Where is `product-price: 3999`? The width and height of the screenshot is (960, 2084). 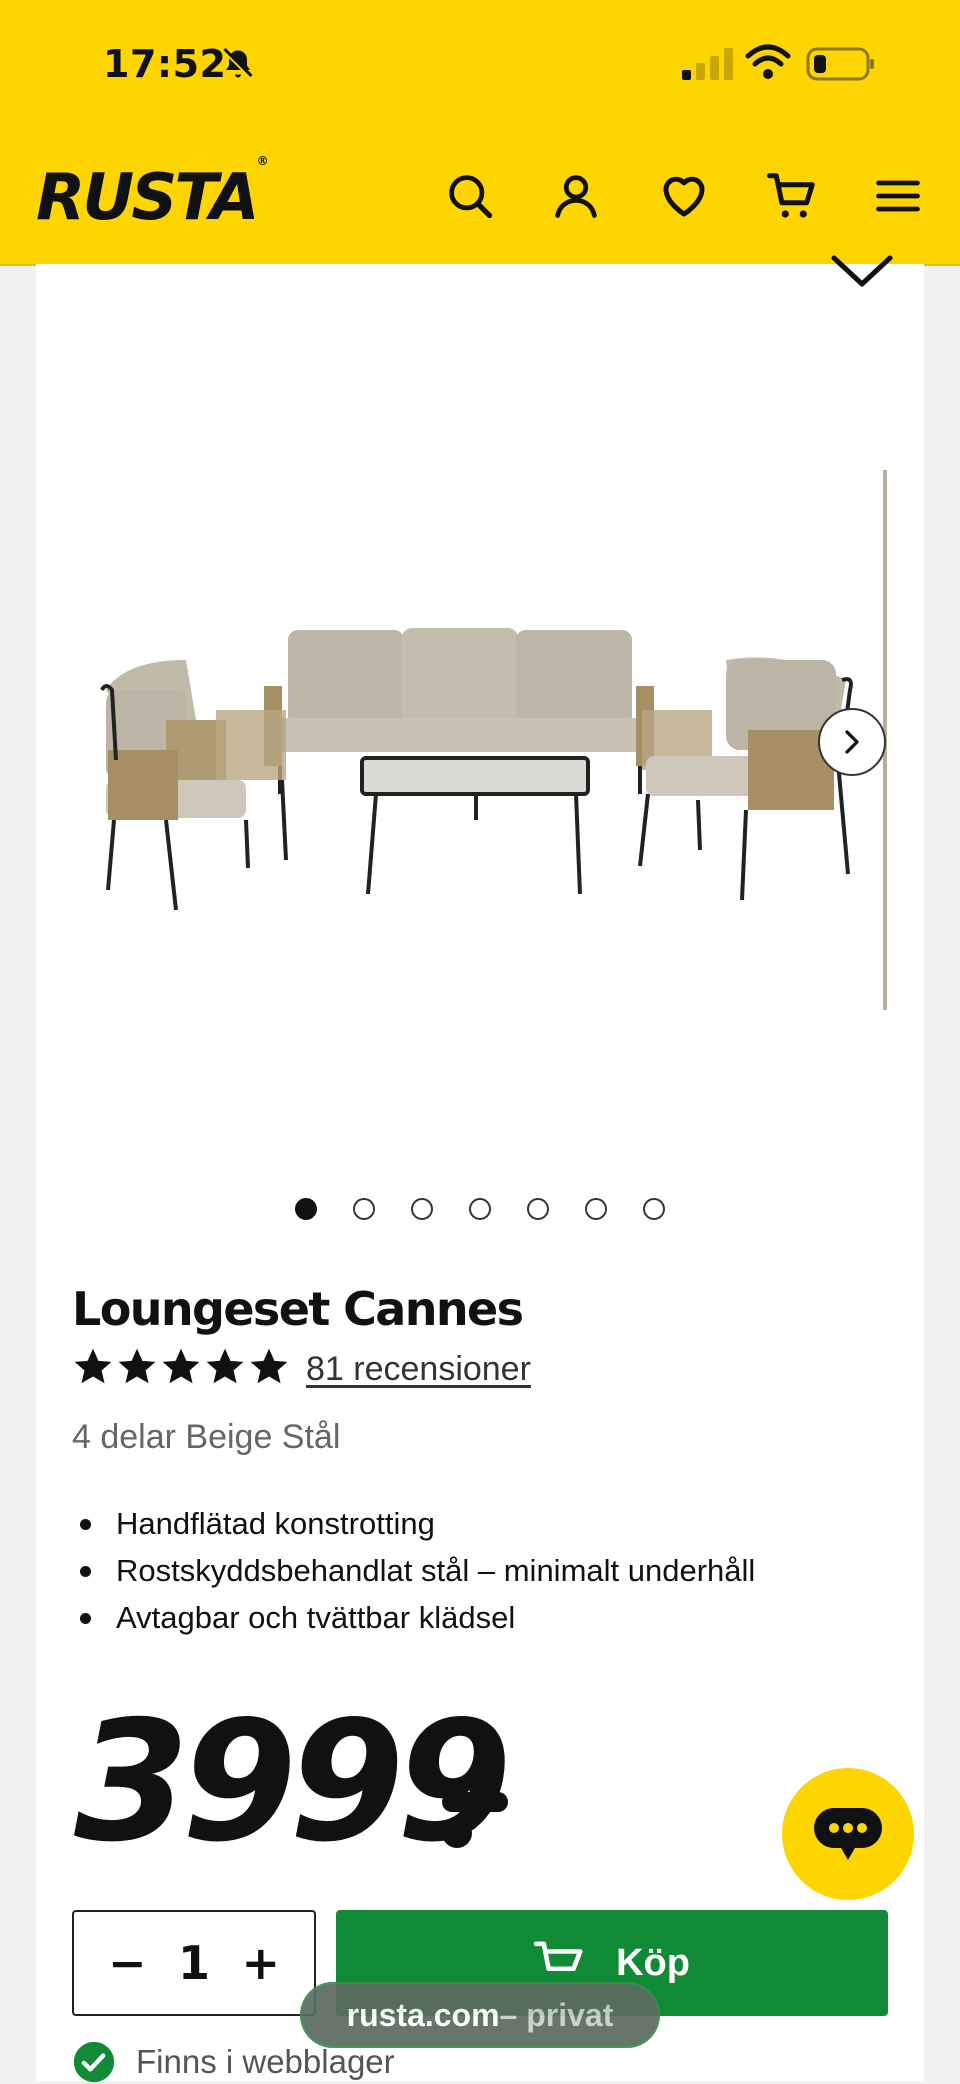 product-price: 3999 is located at coordinates (293, 1782).